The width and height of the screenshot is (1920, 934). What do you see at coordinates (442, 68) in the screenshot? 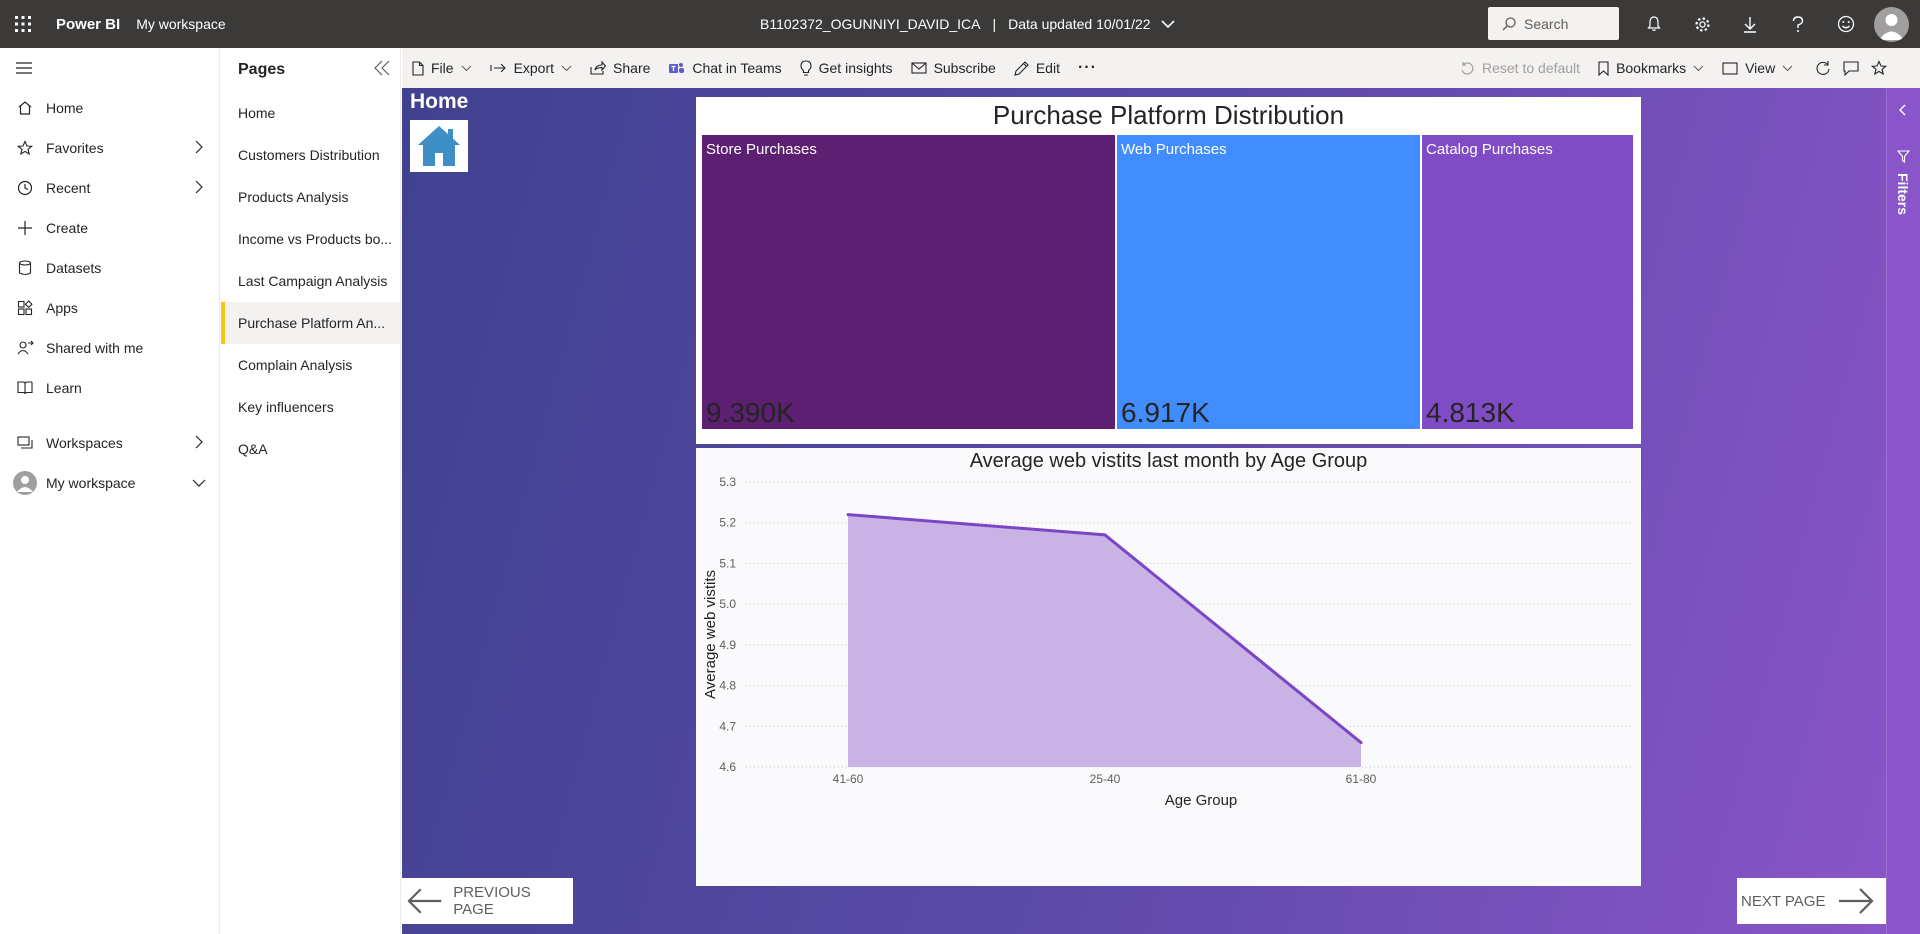
I see `file-menu: File` at bounding box center [442, 68].